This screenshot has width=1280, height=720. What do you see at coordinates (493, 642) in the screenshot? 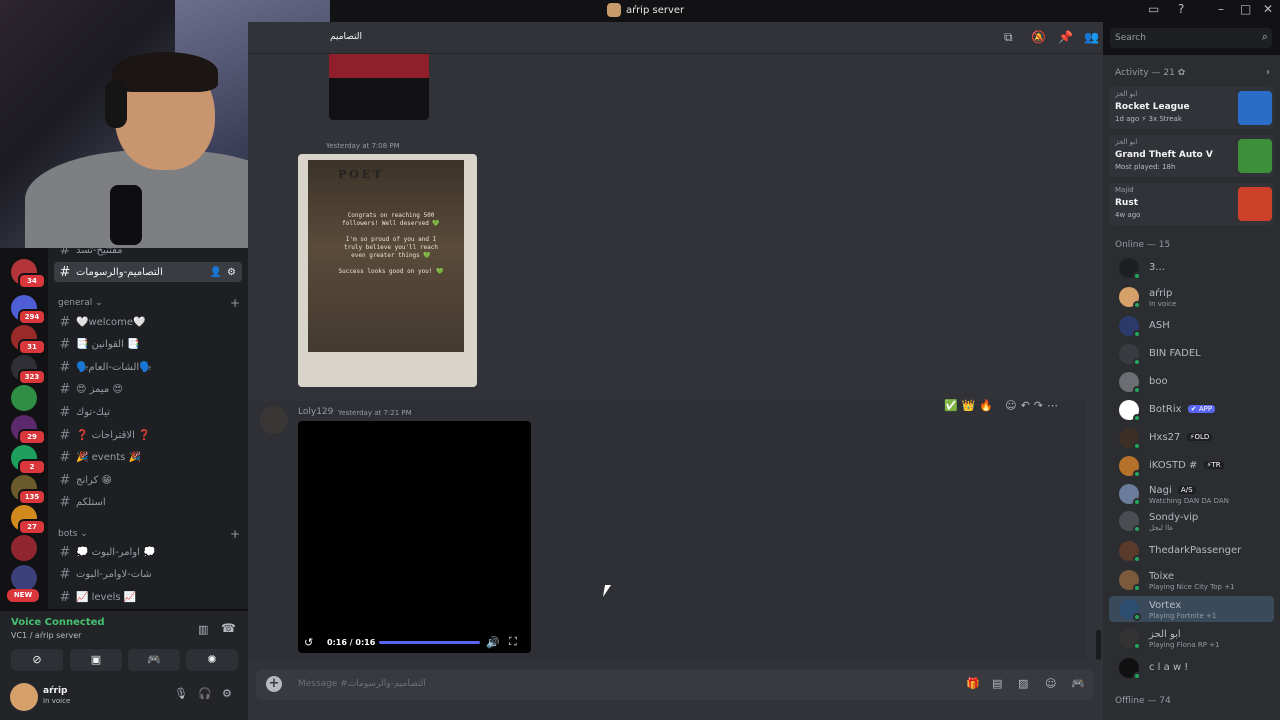
I see `volume-icon: 🔊` at bounding box center [493, 642].